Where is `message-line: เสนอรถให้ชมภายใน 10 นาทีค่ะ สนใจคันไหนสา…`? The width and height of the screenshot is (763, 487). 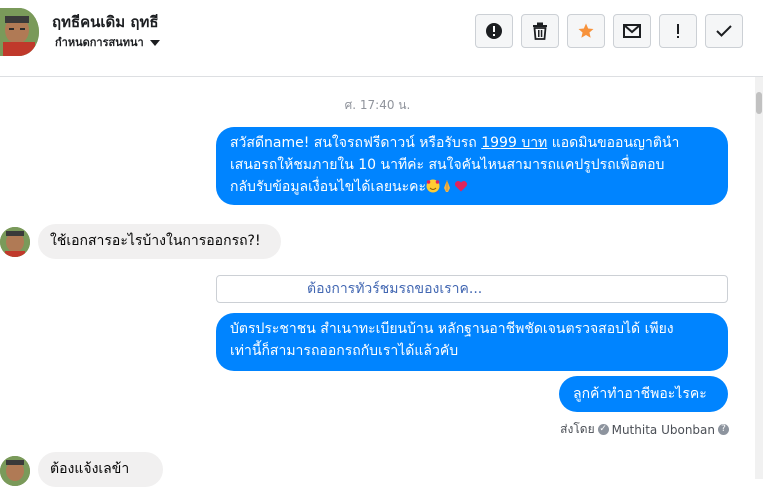
message-line: เสนอรถให้ชมภายใน 10 นาทีค่ะ สนใจคันไหนสา… is located at coordinates (447, 165).